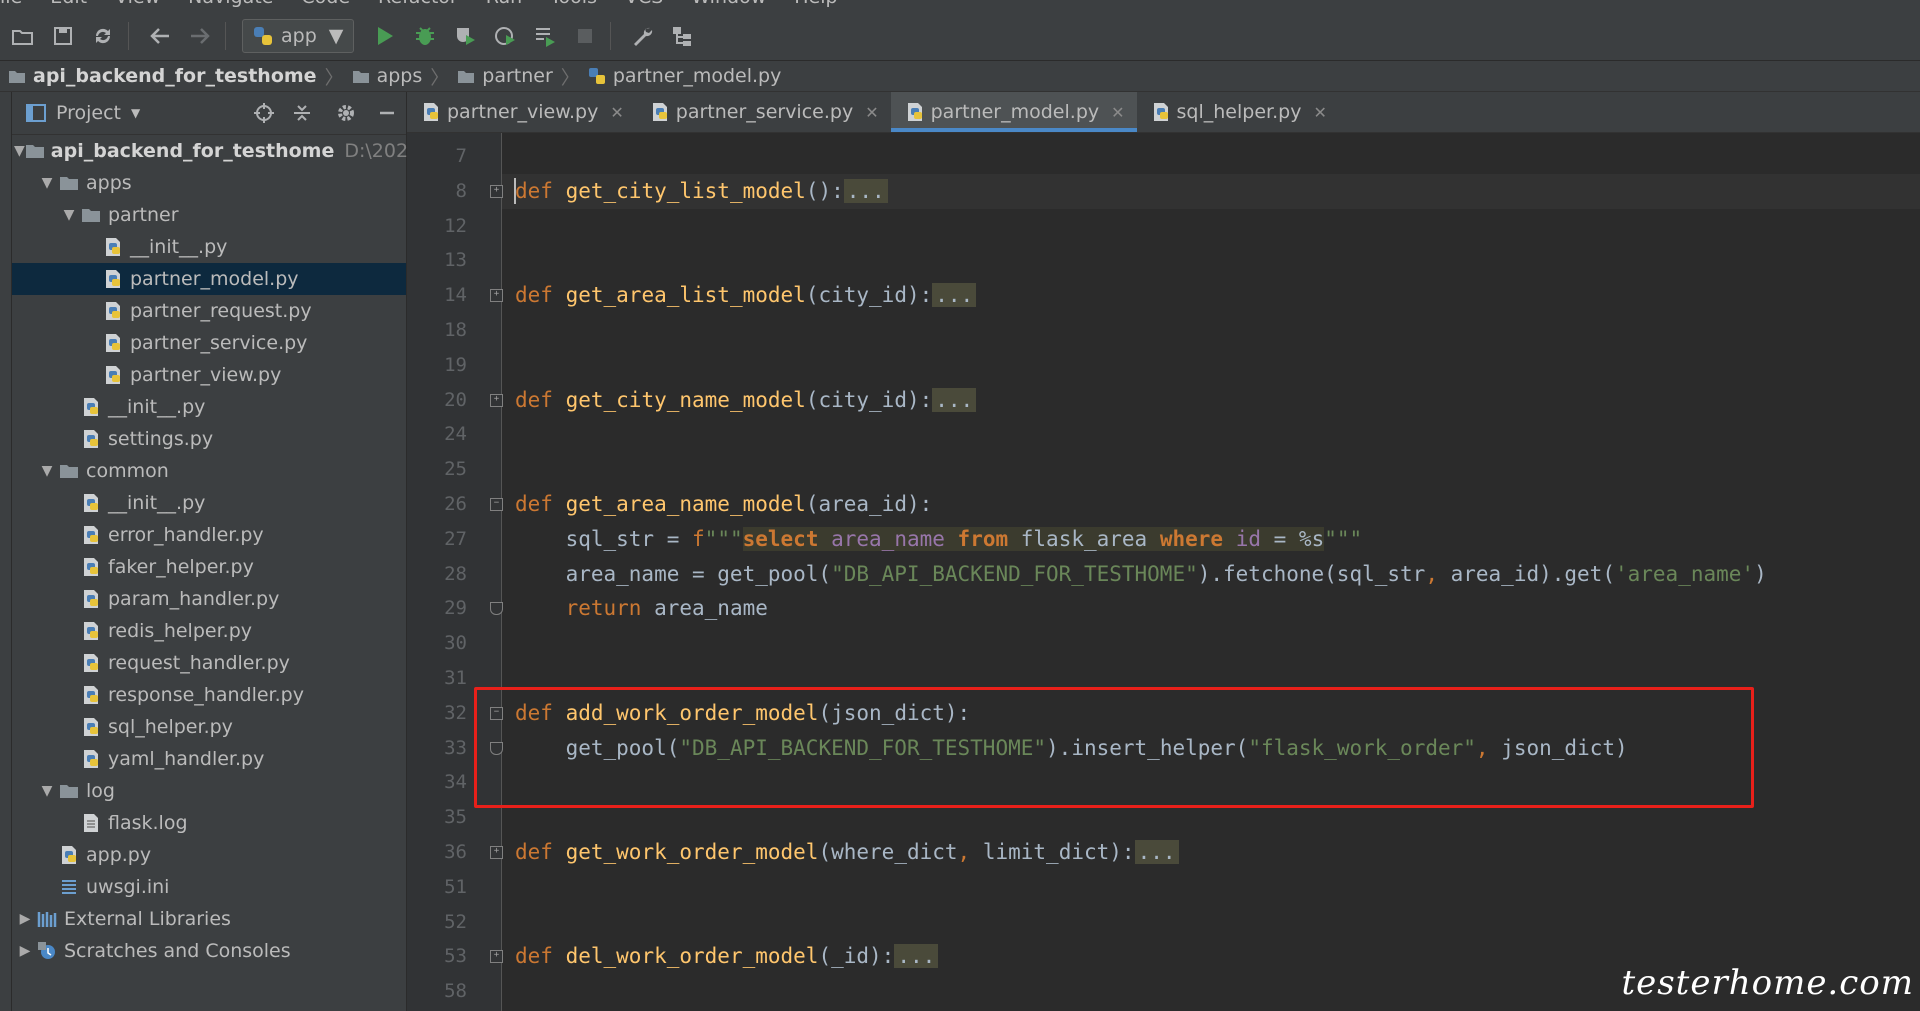  What do you see at coordinates (209, 695) in the screenshot?
I see `tree-item: response_handler.py` at bounding box center [209, 695].